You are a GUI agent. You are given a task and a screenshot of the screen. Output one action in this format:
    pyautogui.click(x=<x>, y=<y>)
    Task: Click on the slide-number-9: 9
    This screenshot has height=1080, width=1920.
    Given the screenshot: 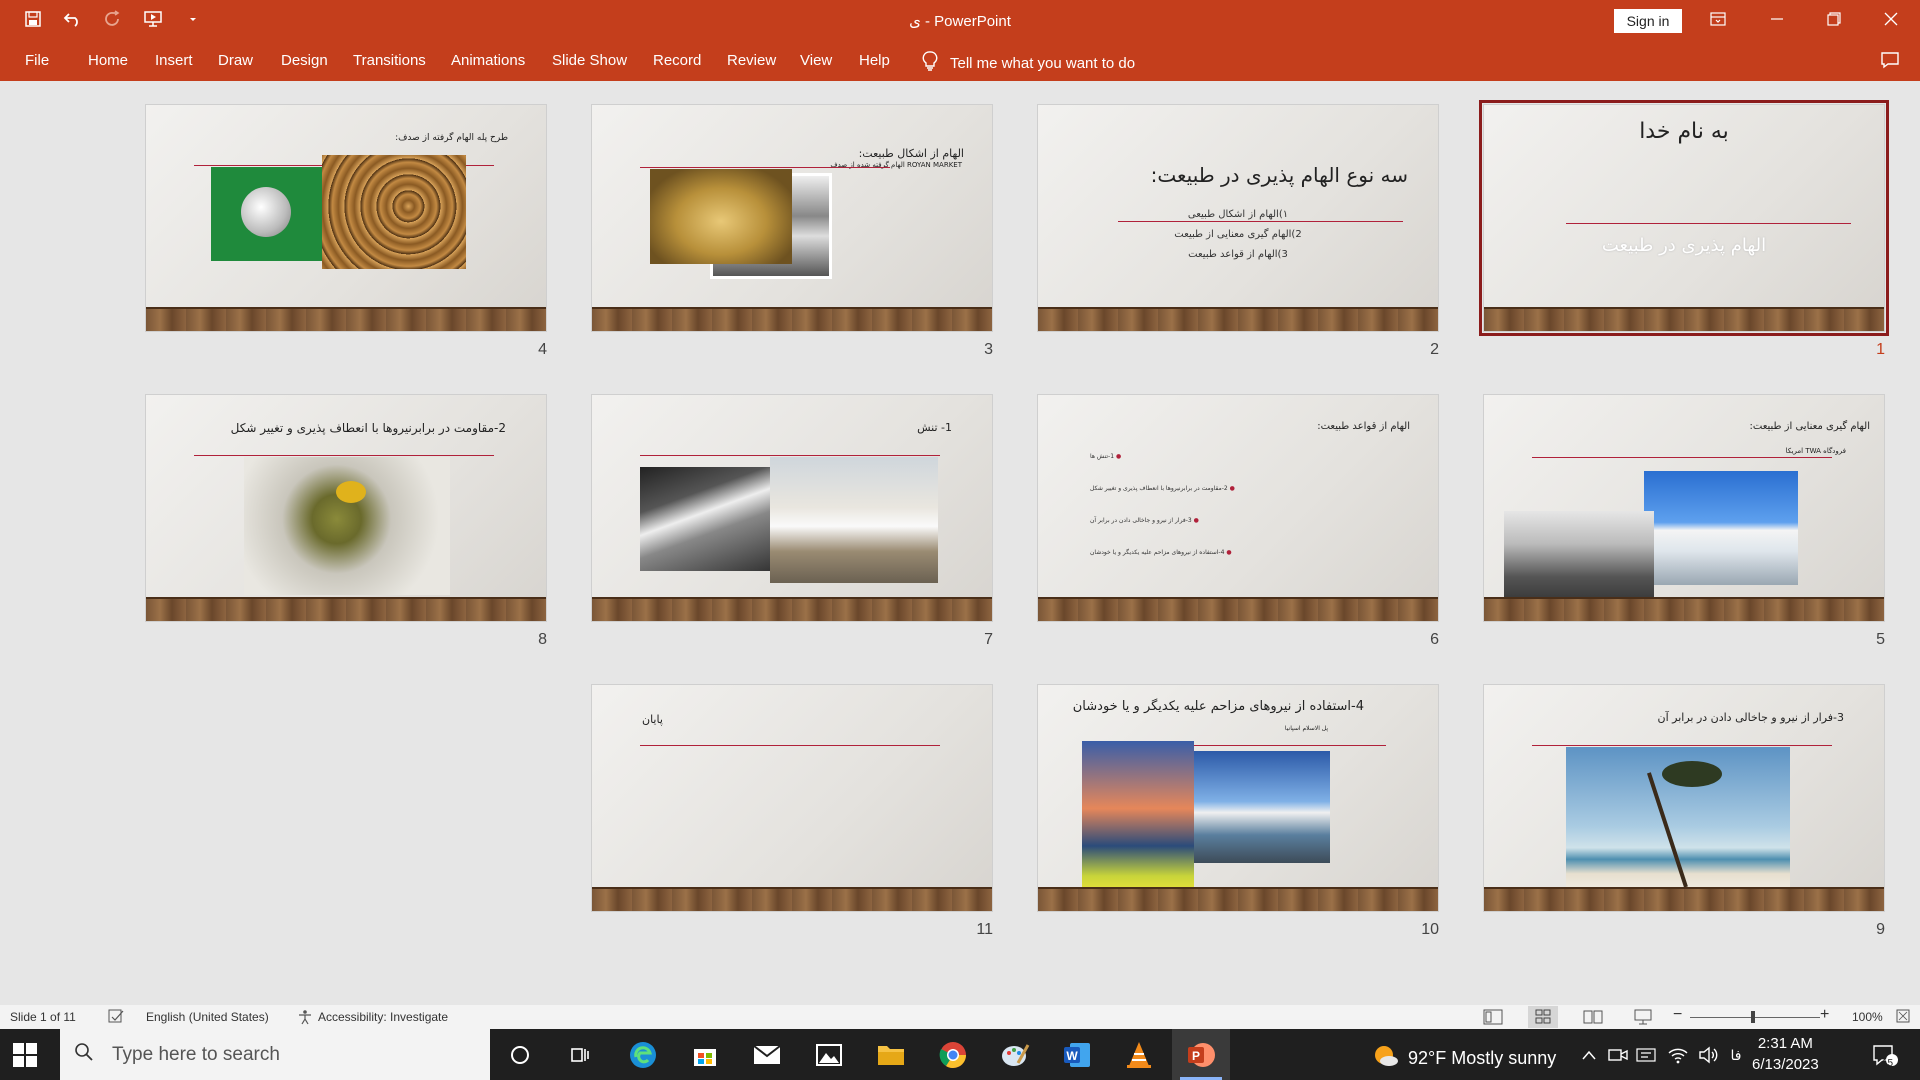 What is the action you would take?
    pyautogui.click(x=1880, y=929)
    